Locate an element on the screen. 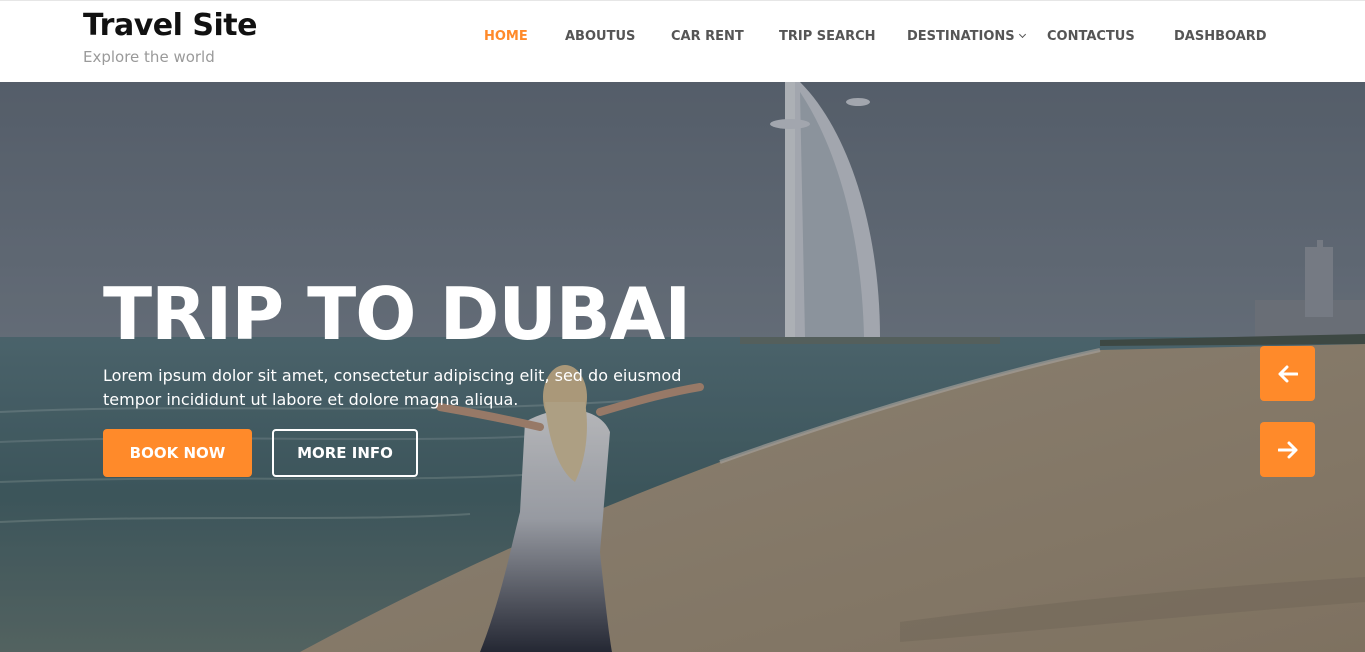 Image resolution: width=1365 pixels, height=652 pixels. nav-item-trip-search: TRIP SEARCH is located at coordinates (827, 36).